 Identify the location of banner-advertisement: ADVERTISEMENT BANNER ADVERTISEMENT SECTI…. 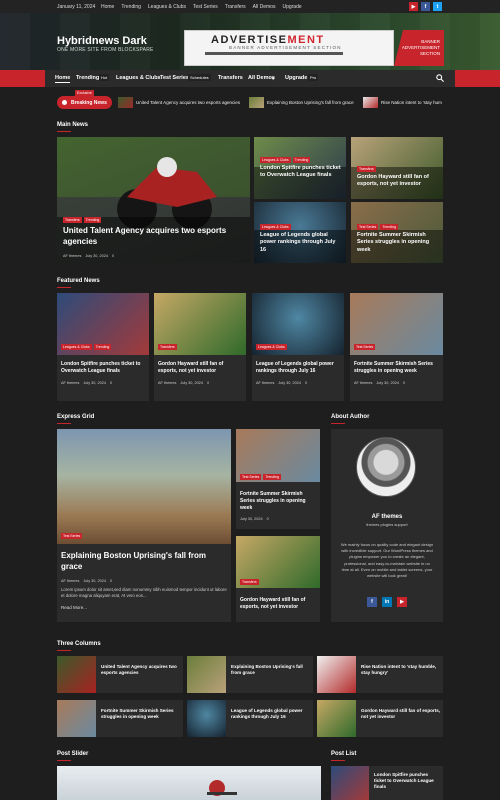
(289, 48).